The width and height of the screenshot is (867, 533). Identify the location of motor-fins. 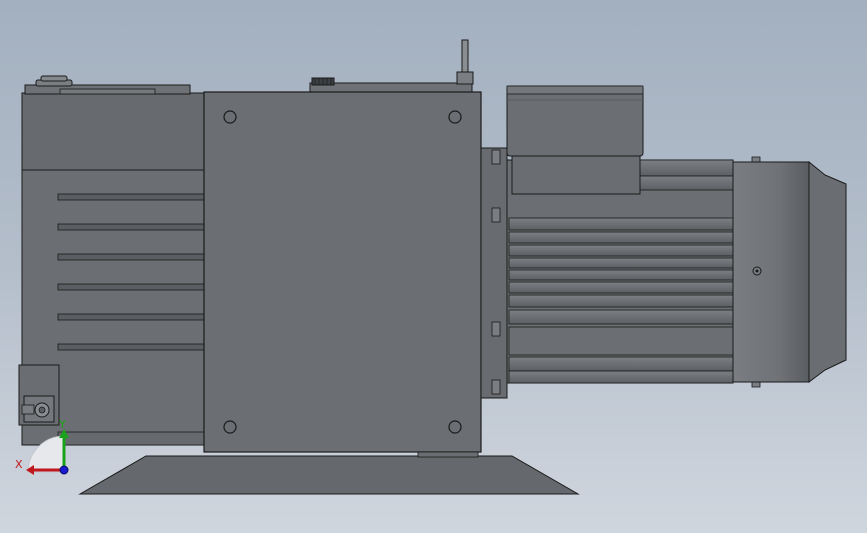
(621, 300).